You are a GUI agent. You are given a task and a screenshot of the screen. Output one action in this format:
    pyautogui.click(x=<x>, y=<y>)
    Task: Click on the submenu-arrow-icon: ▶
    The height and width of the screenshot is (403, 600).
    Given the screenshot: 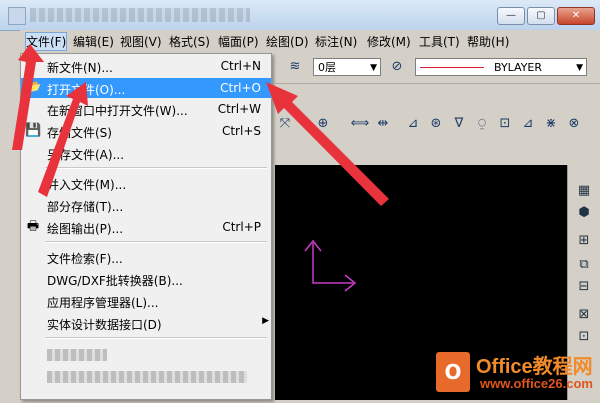 What is the action you would take?
    pyautogui.click(x=265, y=321)
    